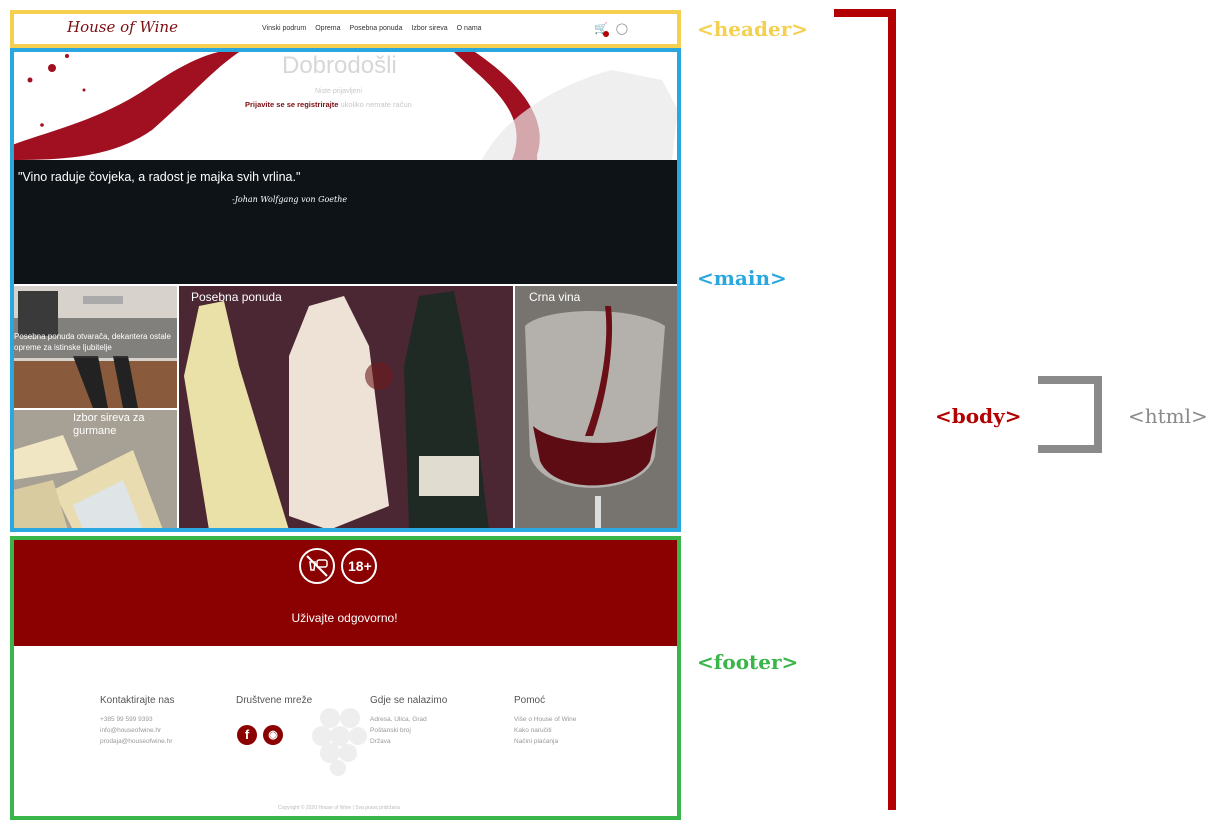  I want to click on footer-tag-label: <footer>, so click(748, 662).